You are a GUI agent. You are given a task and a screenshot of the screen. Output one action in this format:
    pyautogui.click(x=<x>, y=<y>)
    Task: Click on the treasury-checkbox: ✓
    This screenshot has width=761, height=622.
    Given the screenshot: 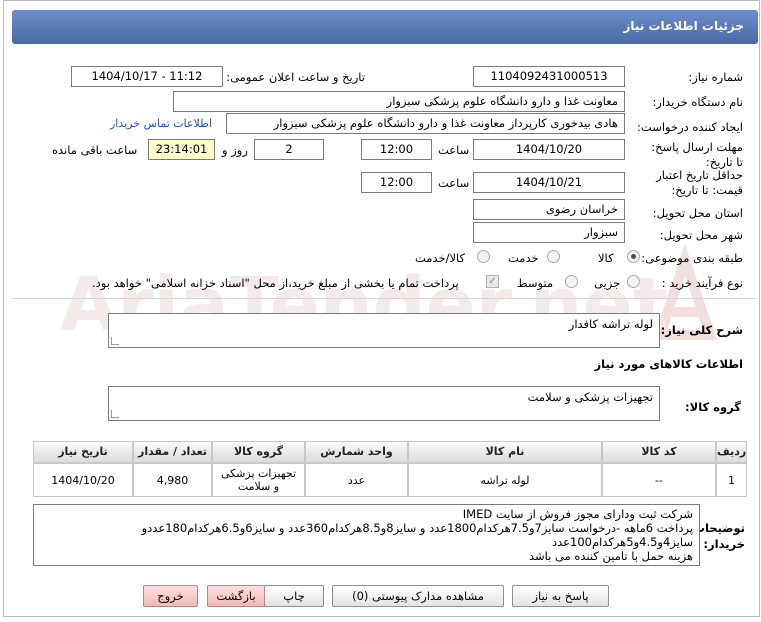 What is the action you would take?
    pyautogui.click(x=492, y=281)
    